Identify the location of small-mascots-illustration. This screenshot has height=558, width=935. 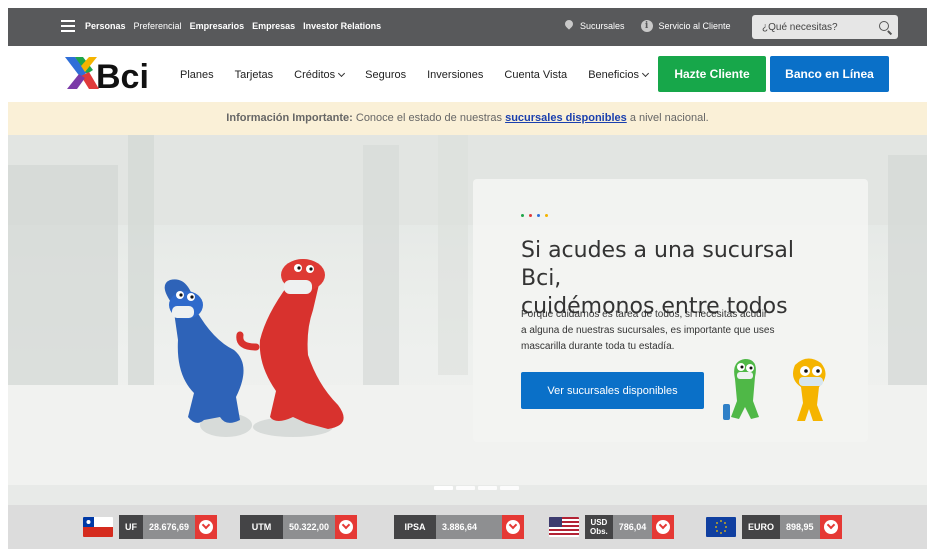
(774, 389).